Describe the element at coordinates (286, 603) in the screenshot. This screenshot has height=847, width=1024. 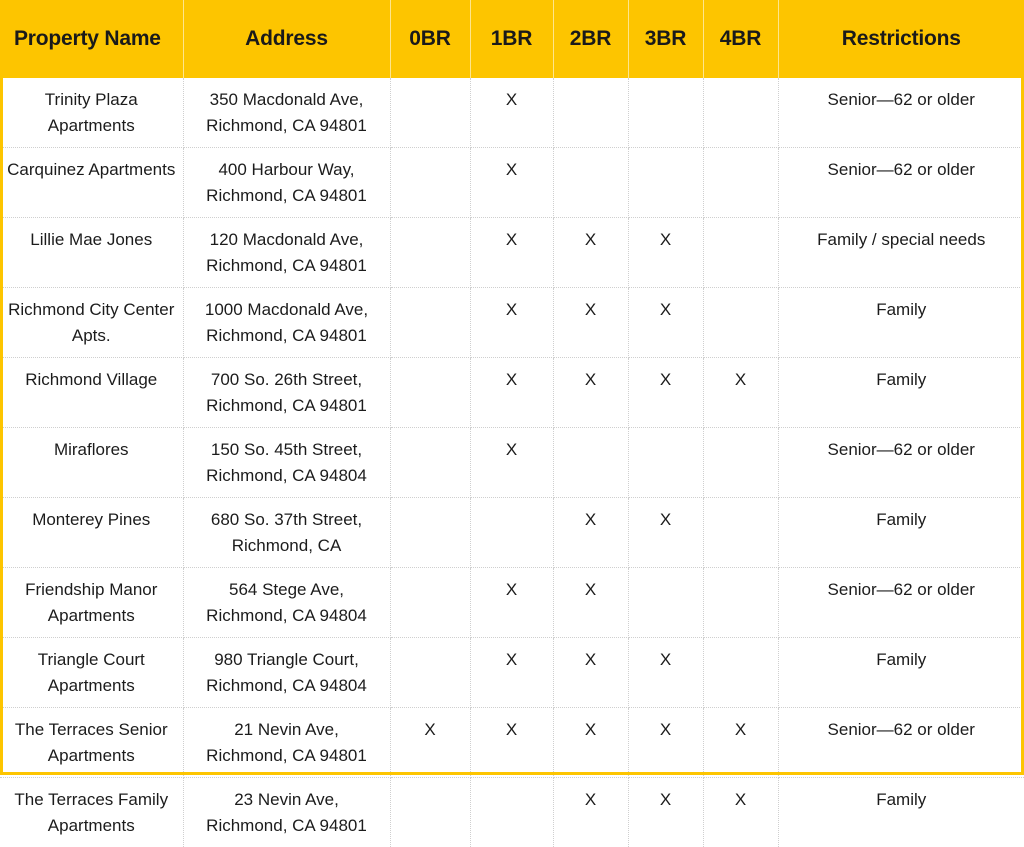
I see `cell-address: 564 Stege Ave,Richmond, CA 94804` at that location.